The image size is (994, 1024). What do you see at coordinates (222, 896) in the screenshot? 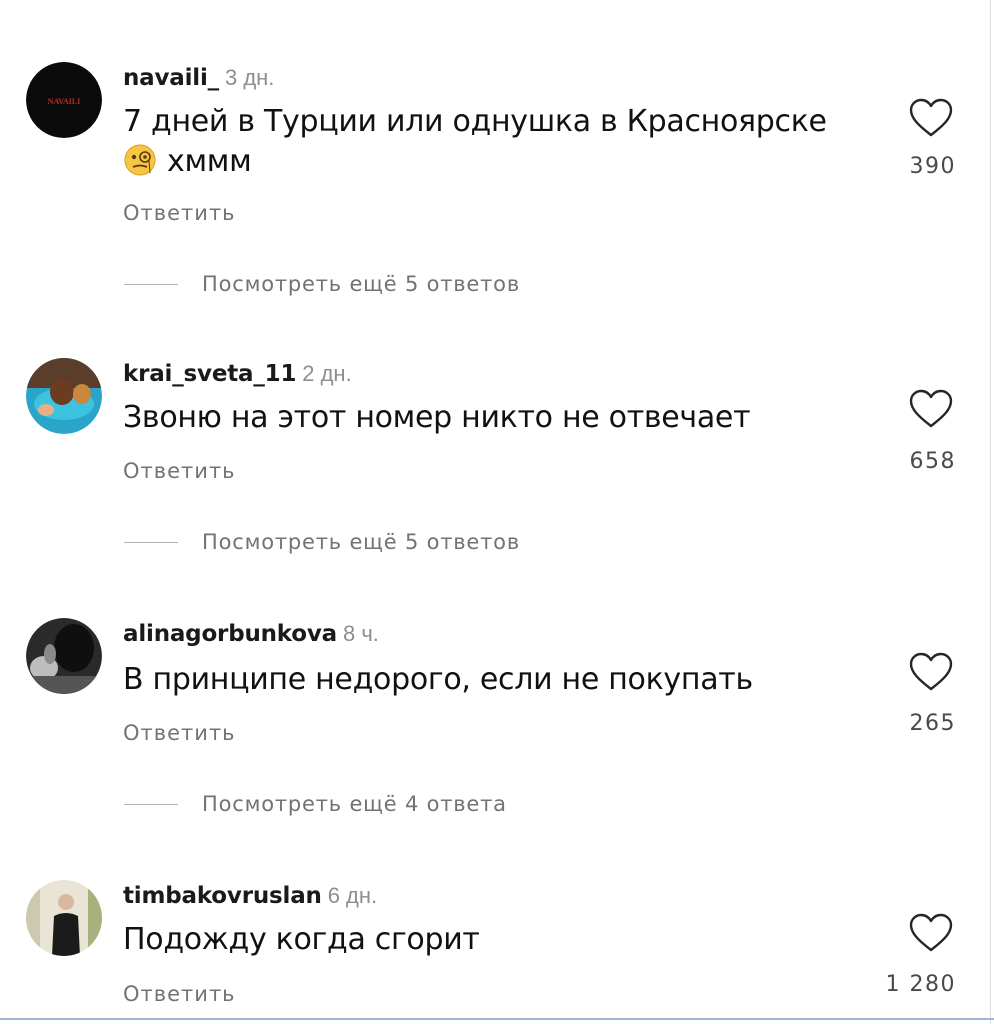
I see `username: timbakovruslan` at bounding box center [222, 896].